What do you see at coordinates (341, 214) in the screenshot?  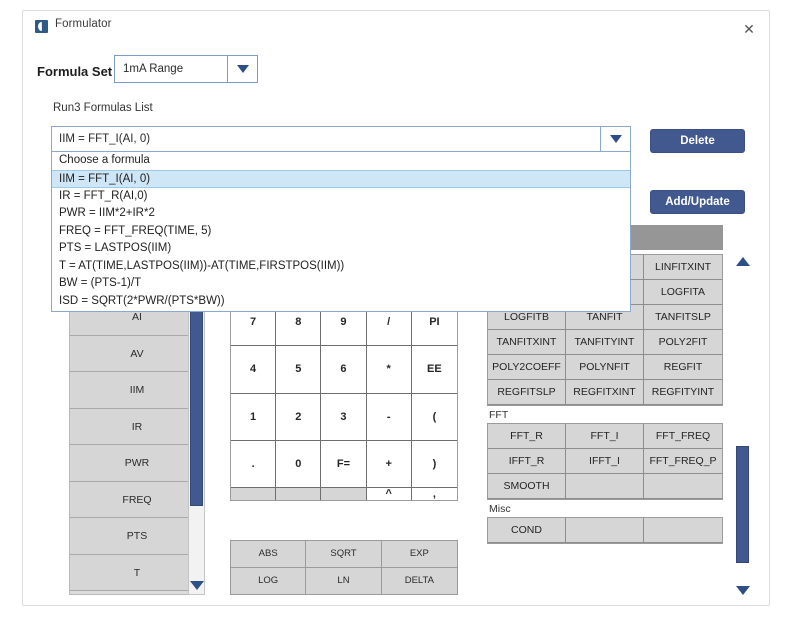 I see `formula-option: PWR = IIM*2+IR*2` at bounding box center [341, 214].